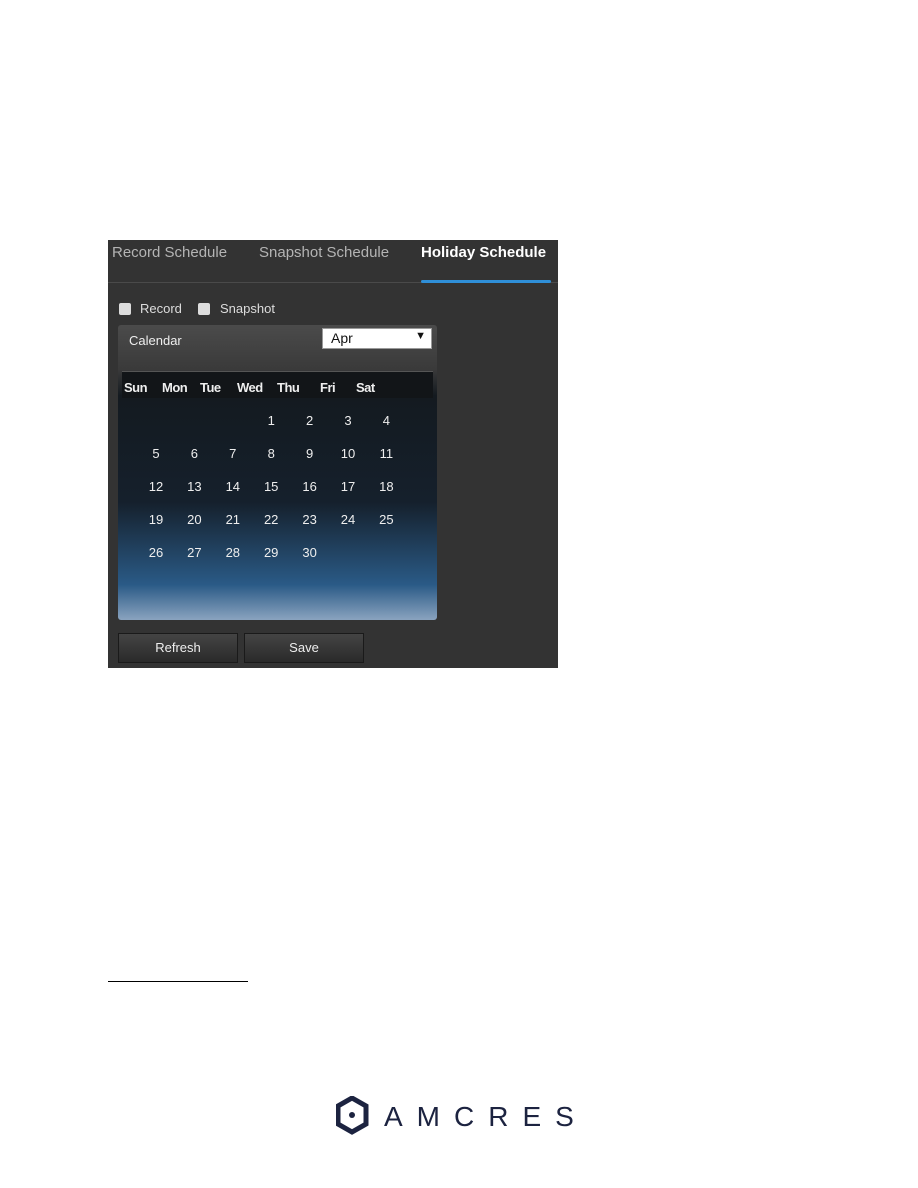 Image resolution: width=918 pixels, height=1188 pixels. What do you see at coordinates (155, 340) in the screenshot?
I see `calendar-title: Calendar` at bounding box center [155, 340].